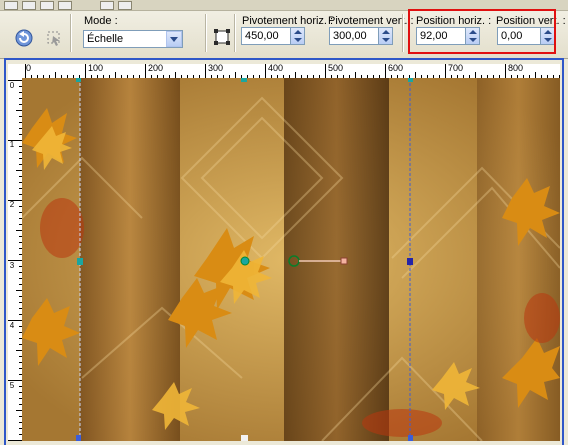 The width and height of the screenshot is (568, 445). I want to click on ruler-label: 600, so click(396, 68).